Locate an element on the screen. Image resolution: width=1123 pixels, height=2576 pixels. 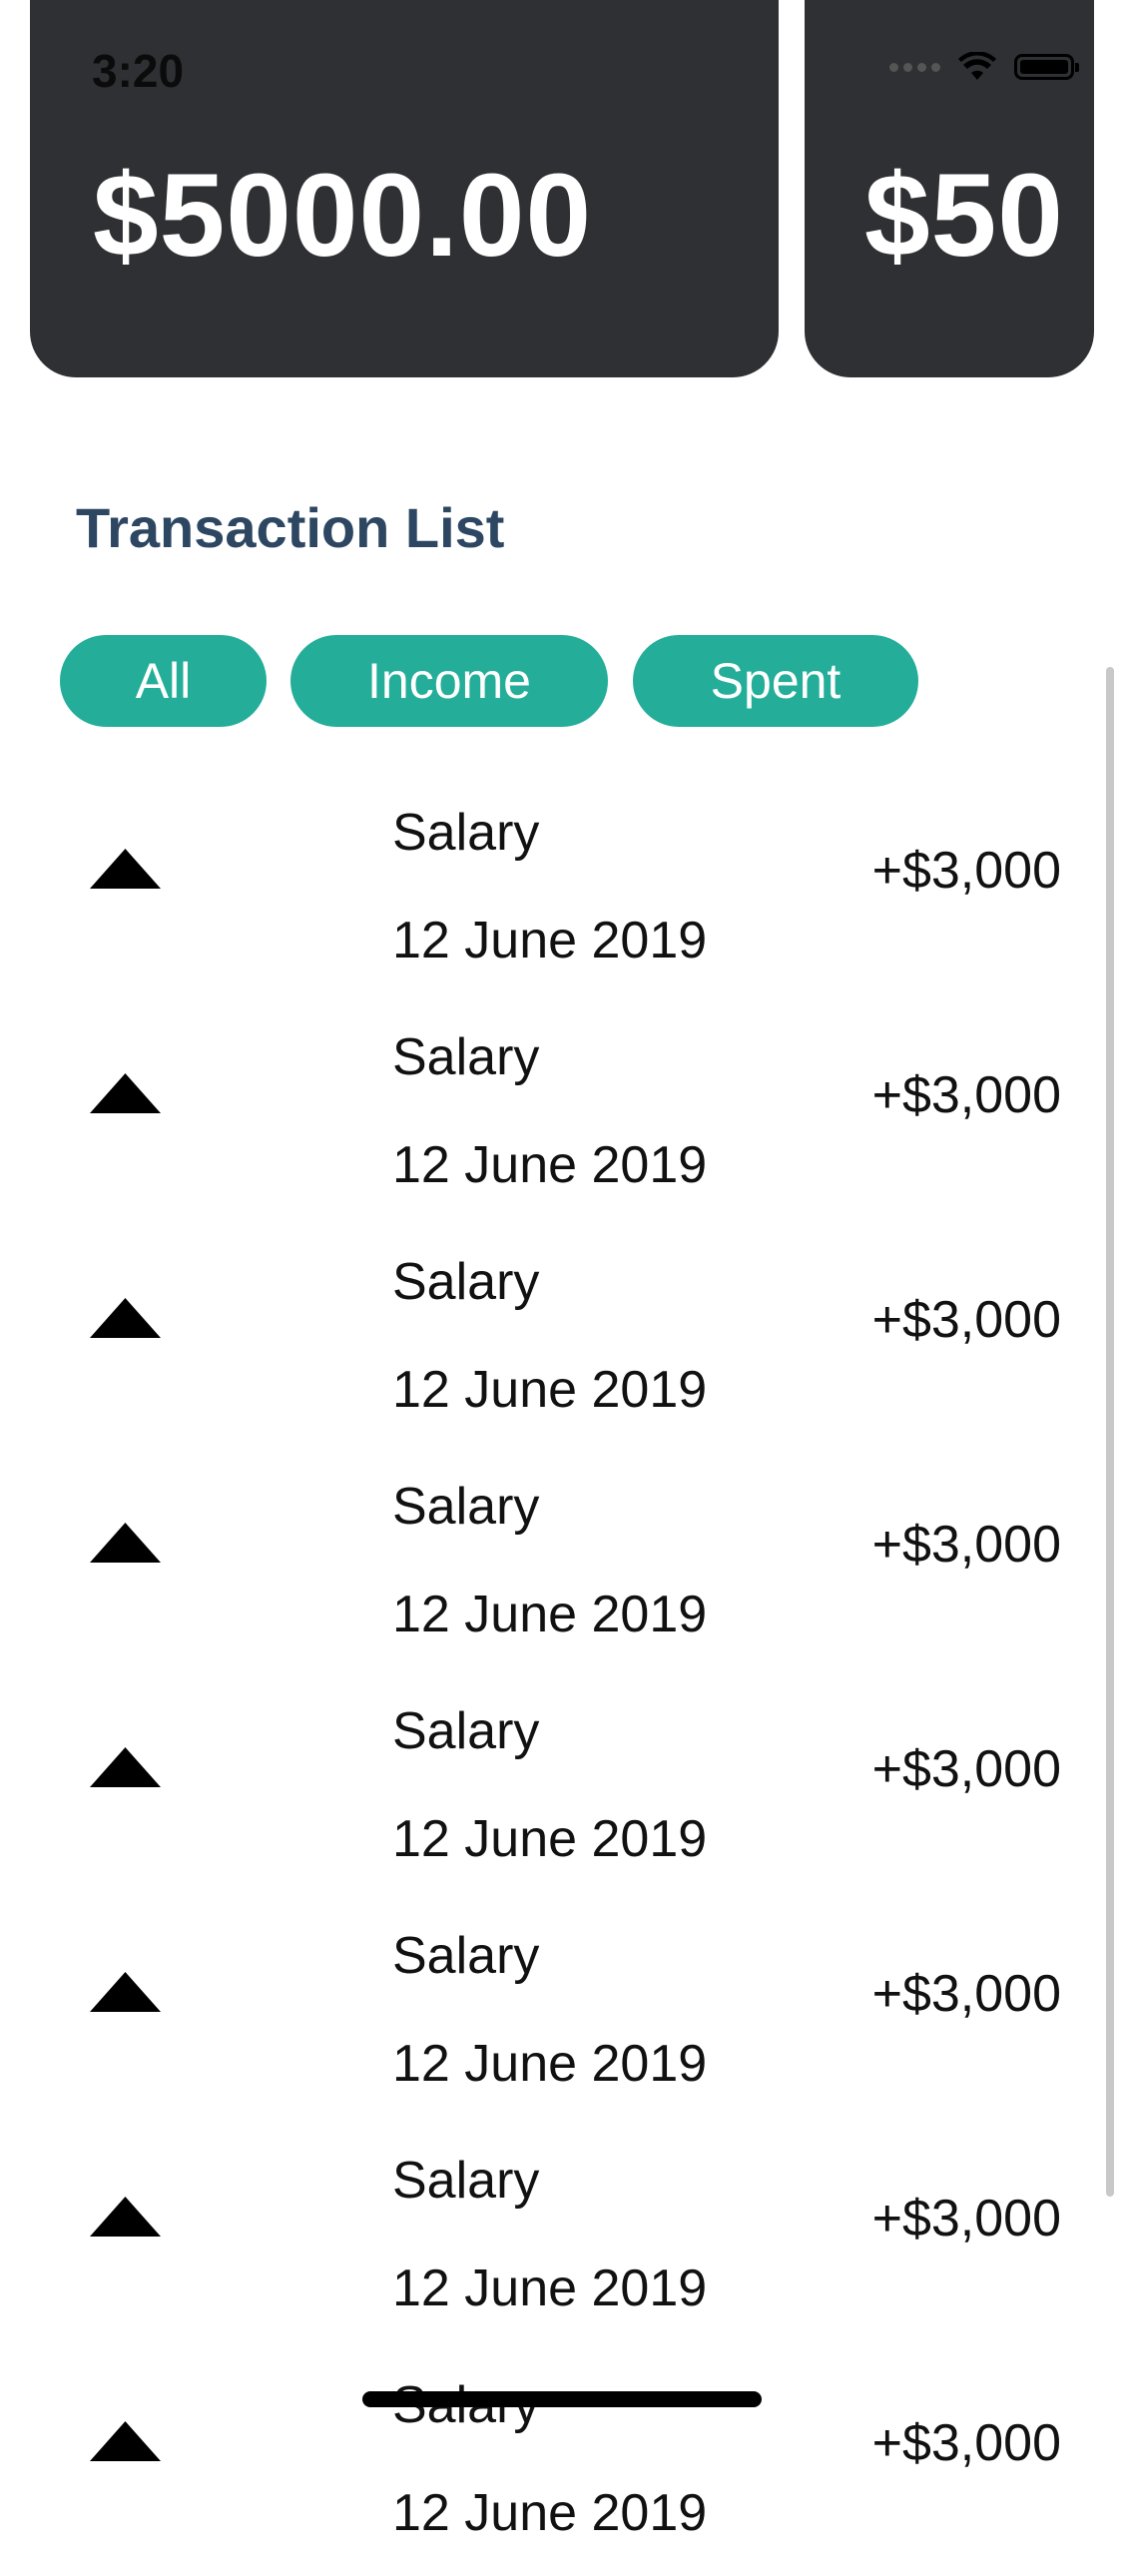
balance-card-next: $50 is located at coordinates (950, 188).